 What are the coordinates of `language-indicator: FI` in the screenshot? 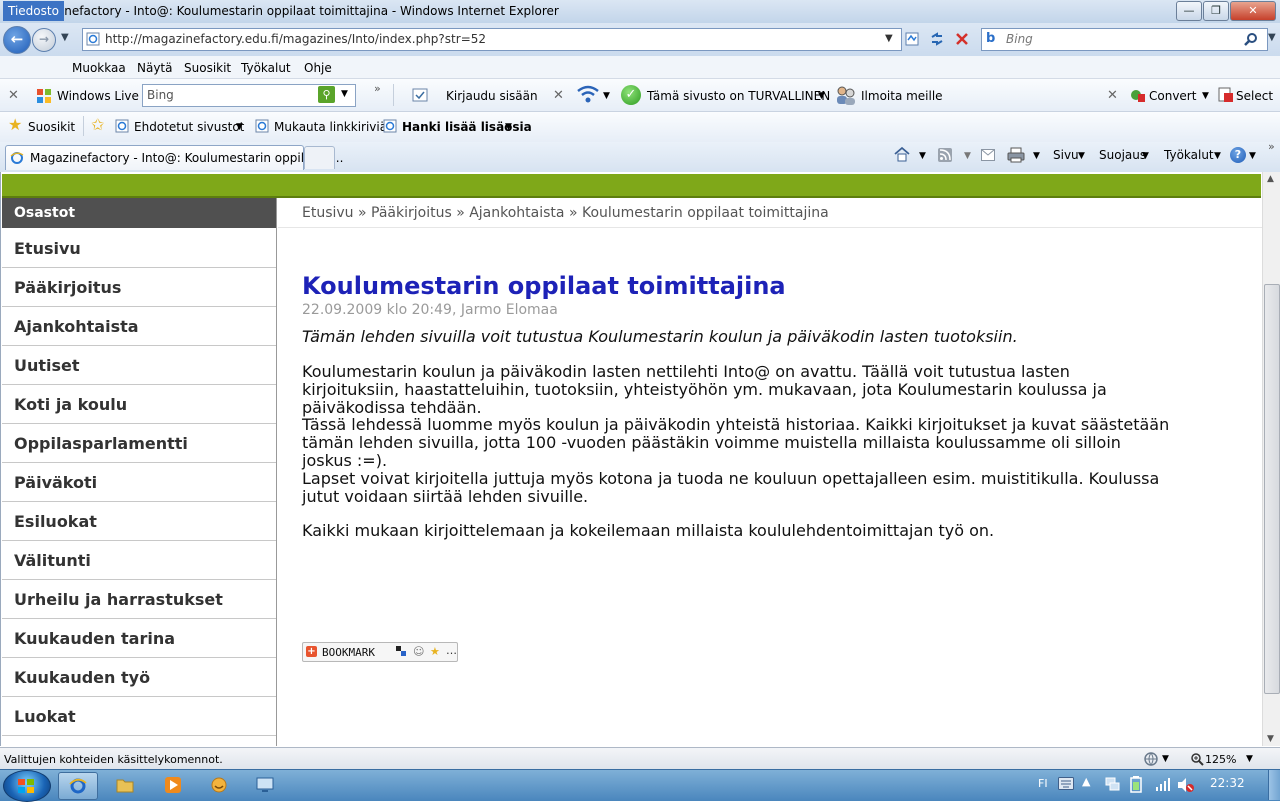 It's located at (1043, 783).